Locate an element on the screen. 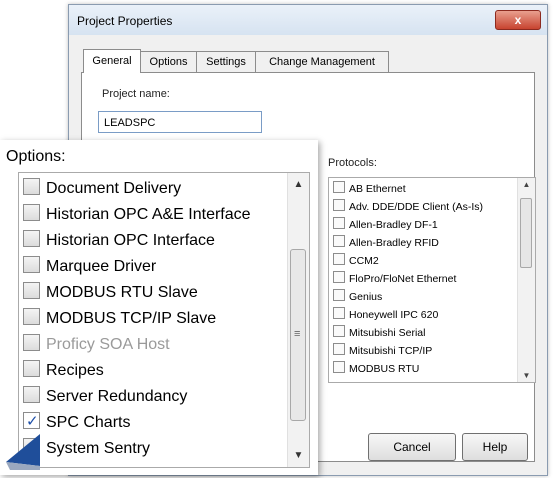 This screenshot has height=478, width=556. scroll-thumb: ≡ is located at coordinates (298, 335).